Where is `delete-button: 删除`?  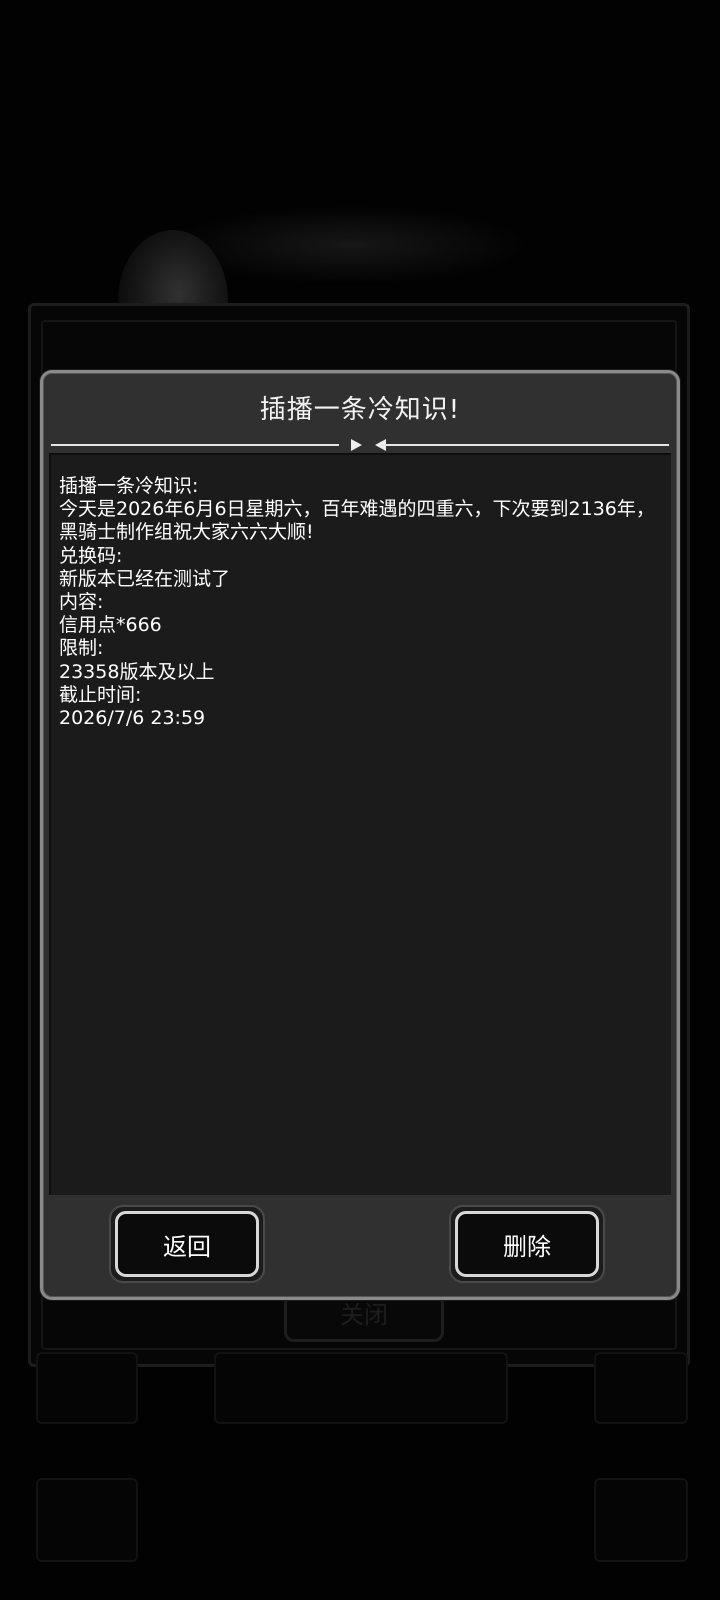 delete-button: 删除 is located at coordinates (527, 1244).